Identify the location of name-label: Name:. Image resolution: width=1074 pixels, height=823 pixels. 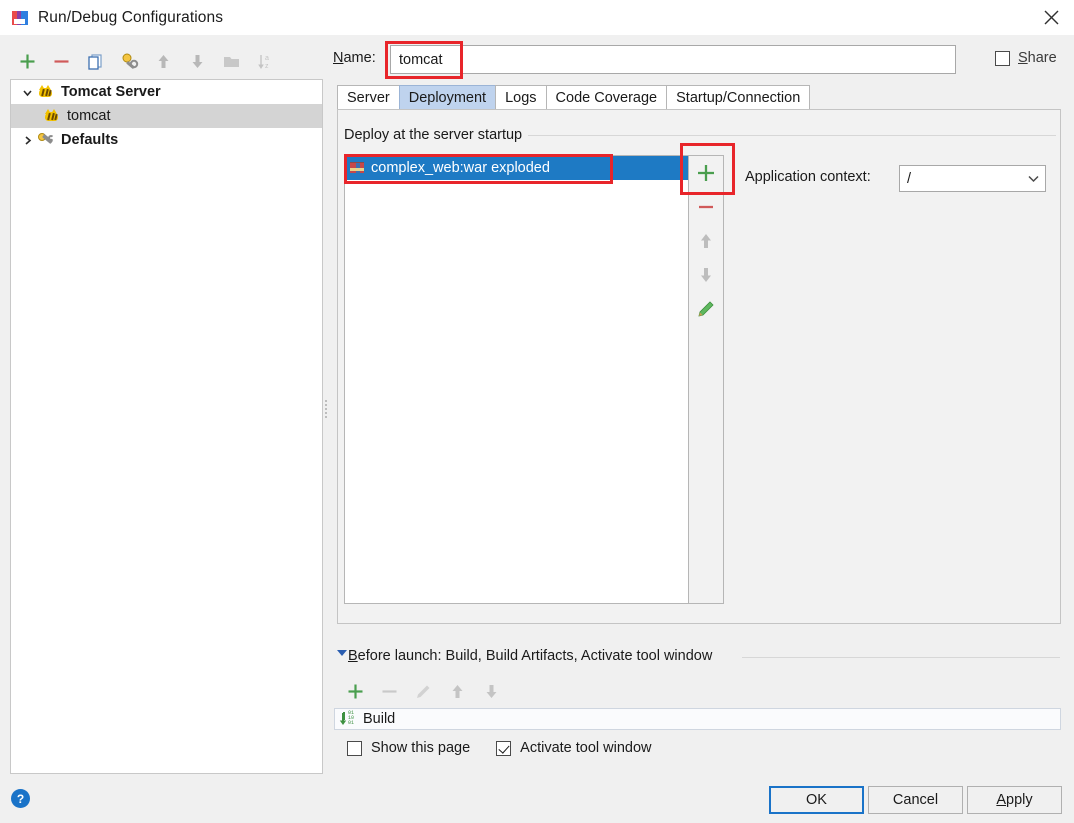
(354, 58).